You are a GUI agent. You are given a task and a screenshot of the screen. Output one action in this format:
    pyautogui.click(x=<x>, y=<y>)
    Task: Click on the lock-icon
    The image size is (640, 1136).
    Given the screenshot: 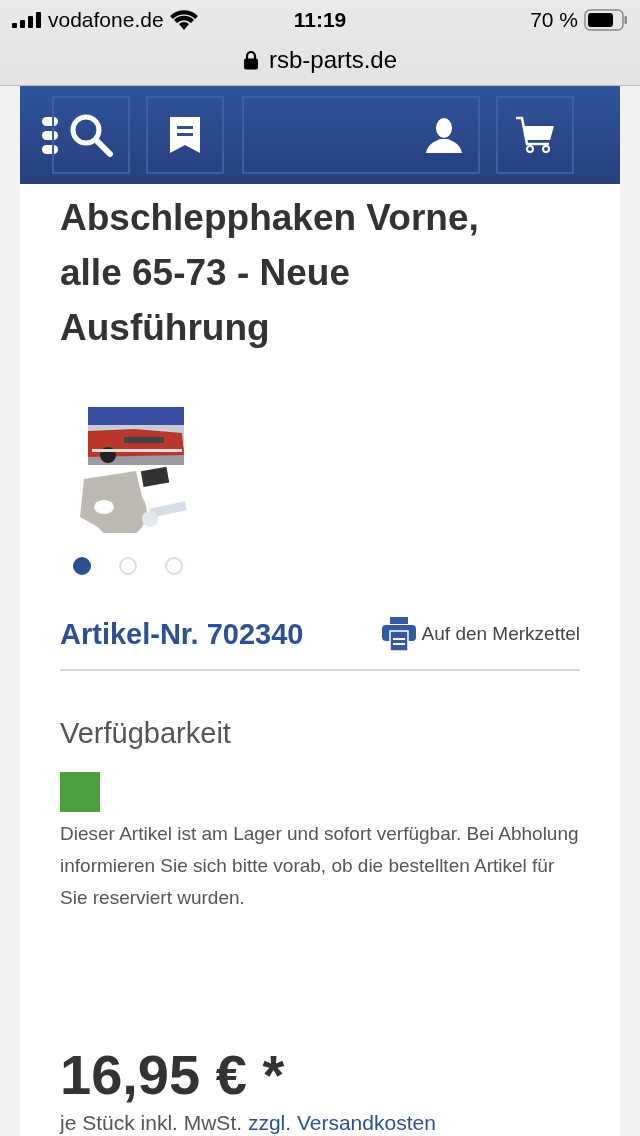 What is the action you would take?
    pyautogui.click(x=250, y=60)
    